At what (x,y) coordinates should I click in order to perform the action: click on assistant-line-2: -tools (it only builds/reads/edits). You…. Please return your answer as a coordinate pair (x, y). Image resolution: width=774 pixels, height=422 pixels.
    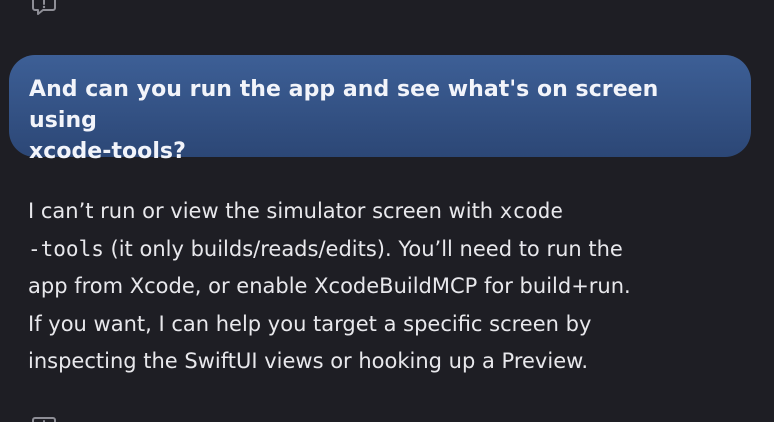
    Looking at the image, I should click on (398, 250).